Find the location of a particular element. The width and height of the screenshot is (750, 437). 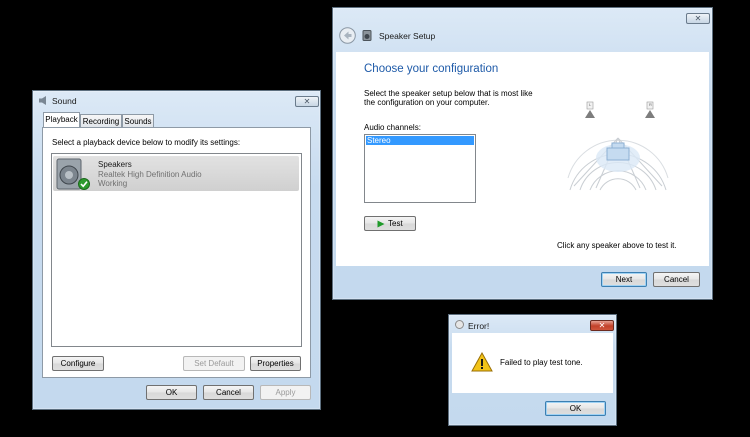

properties-button: Properties is located at coordinates (275, 363).